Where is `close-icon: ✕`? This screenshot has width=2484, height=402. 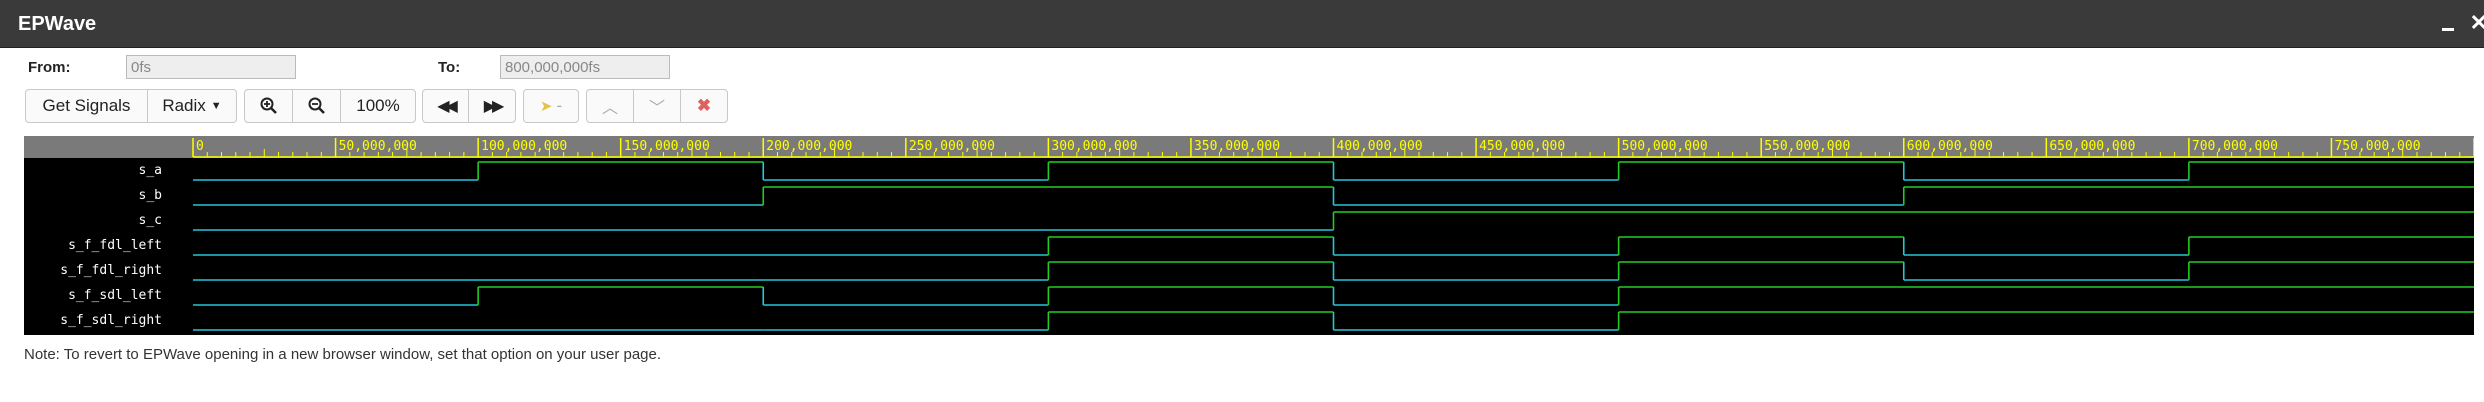
close-icon: ✕ is located at coordinates (2477, 23).